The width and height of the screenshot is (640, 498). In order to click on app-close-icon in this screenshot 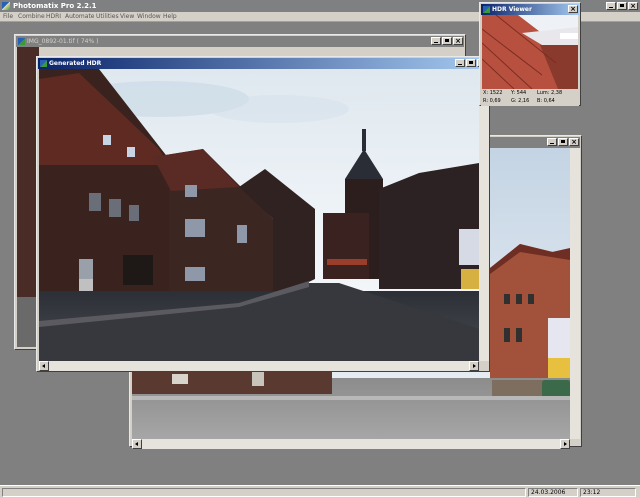, I will do `click(633, 6)`.